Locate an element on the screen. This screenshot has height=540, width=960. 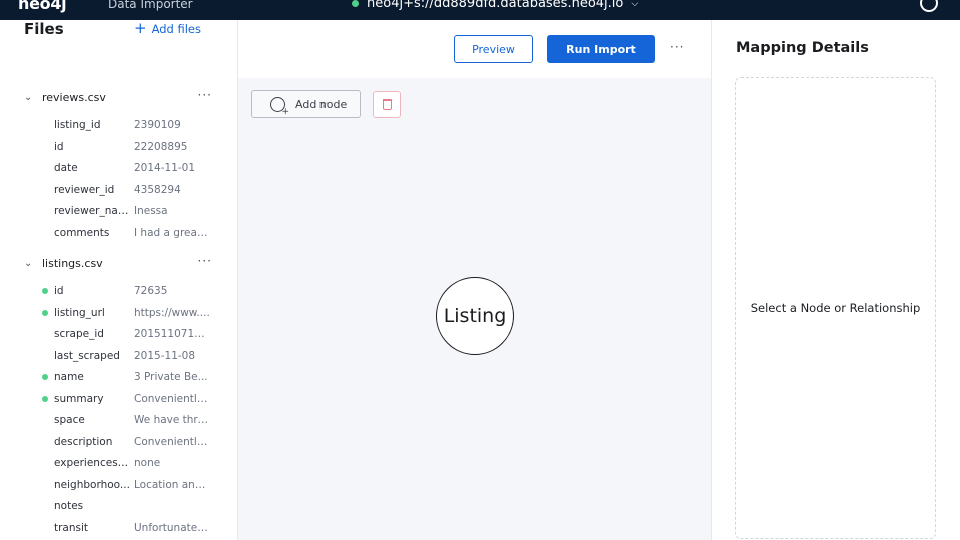
neo4j-logo: neo4j is located at coordinates (42, 6).